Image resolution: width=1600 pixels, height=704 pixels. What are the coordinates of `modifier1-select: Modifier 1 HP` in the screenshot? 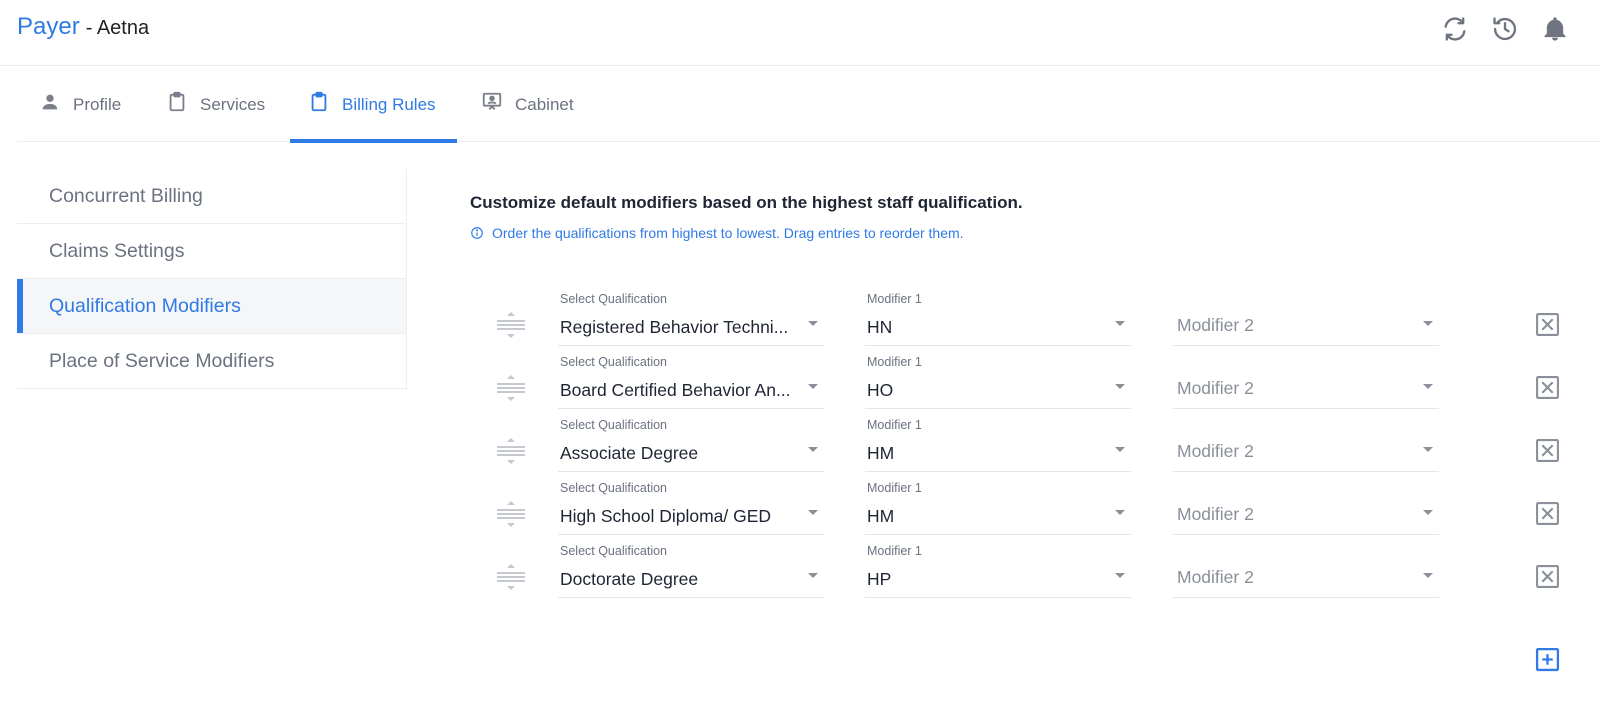 It's located at (998, 571).